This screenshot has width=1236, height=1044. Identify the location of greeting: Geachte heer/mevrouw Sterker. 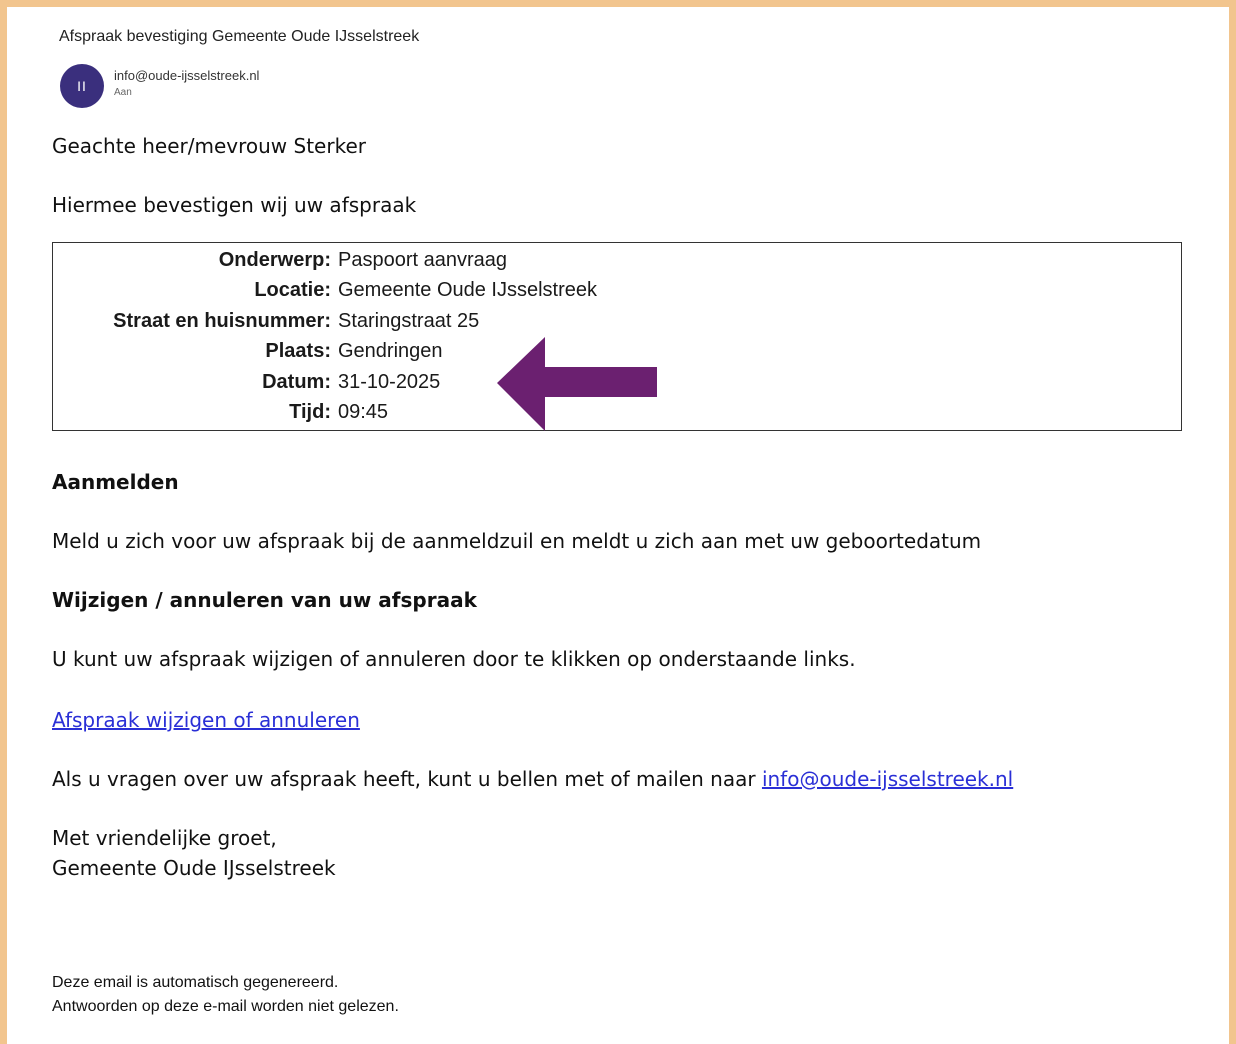
(209, 146).